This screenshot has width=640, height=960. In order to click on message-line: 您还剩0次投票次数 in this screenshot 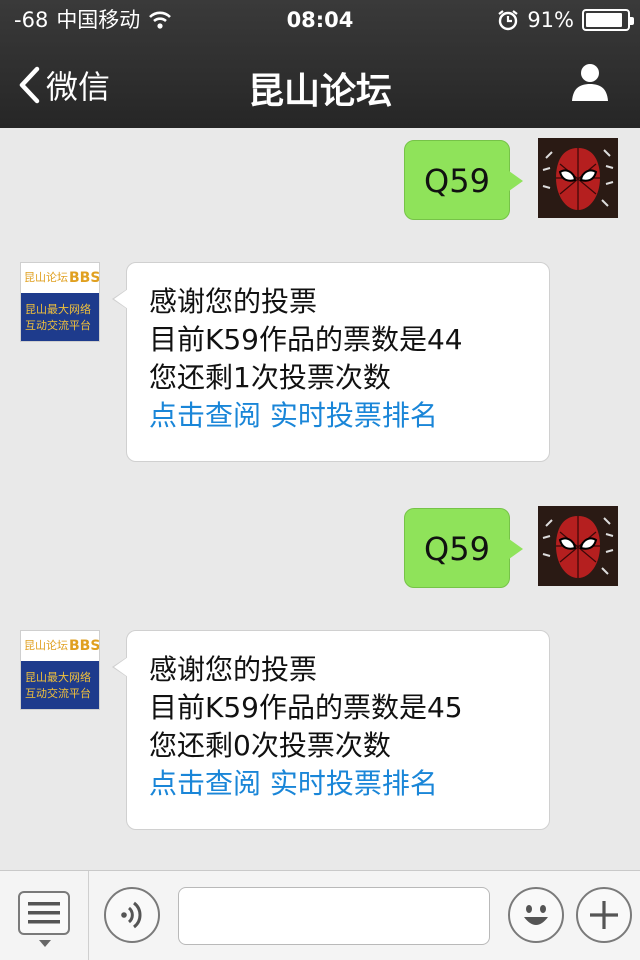, I will do `click(270, 745)`.